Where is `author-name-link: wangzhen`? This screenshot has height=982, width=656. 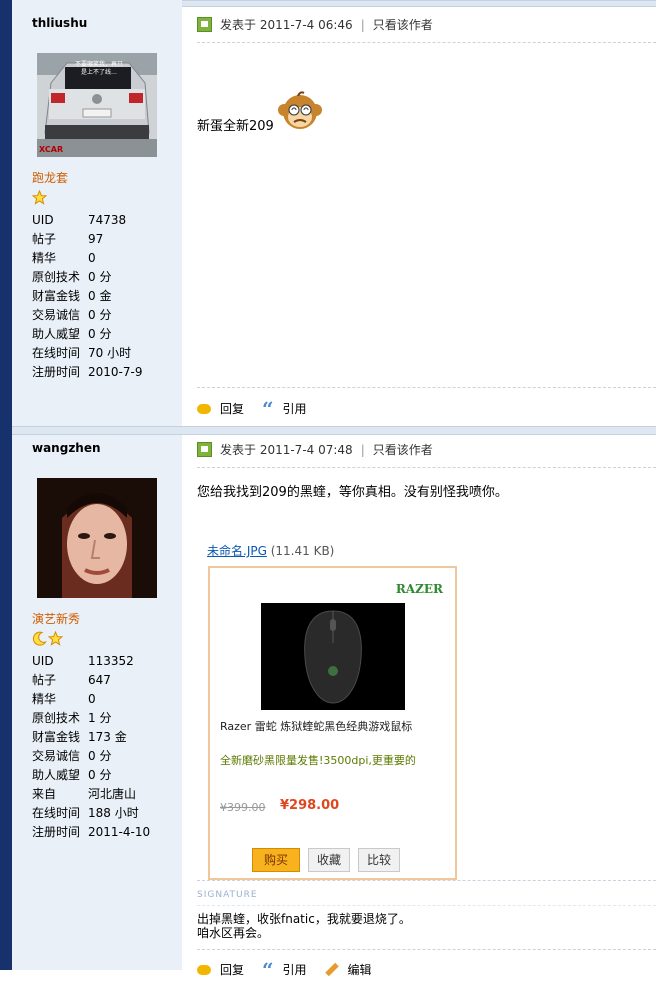
author-name-link: wangzhen is located at coordinates (66, 448).